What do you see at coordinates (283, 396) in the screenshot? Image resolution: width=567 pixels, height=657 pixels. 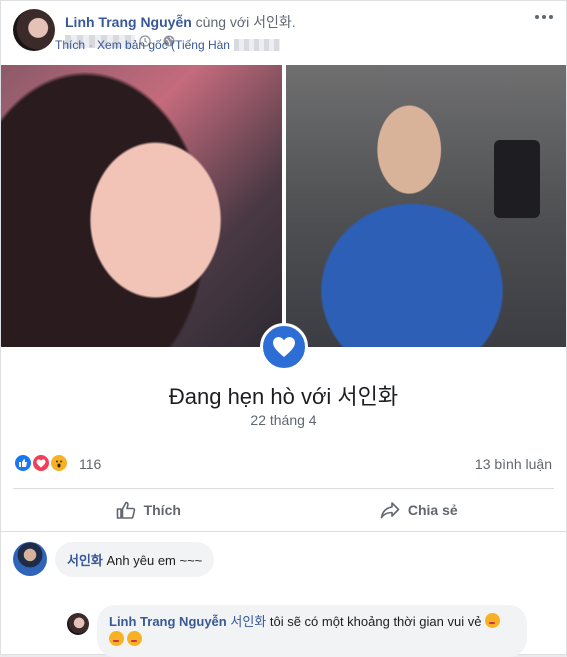 I see `life-event-title: Đang hẹn hò với 서인화` at bounding box center [283, 396].